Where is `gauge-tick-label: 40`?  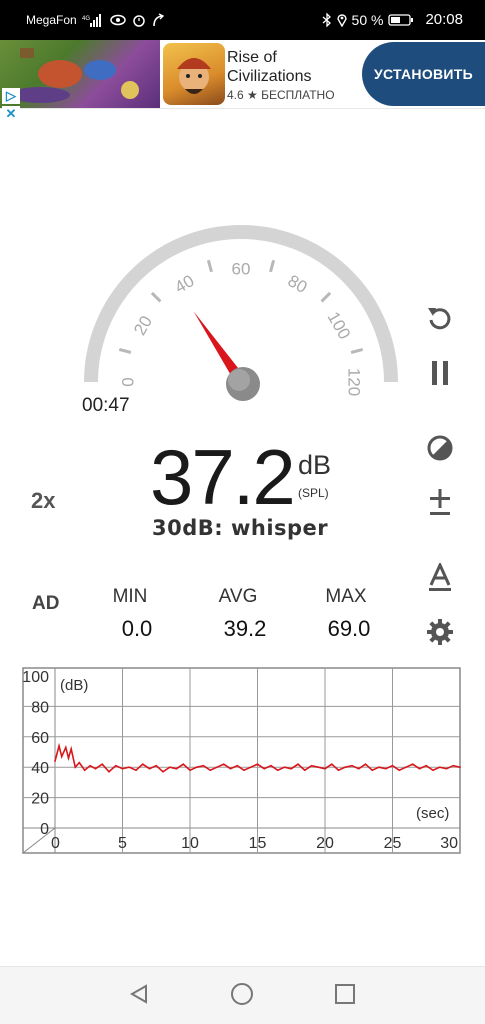 gauge-tick-label: 40 is located at coordinates (185, 284).